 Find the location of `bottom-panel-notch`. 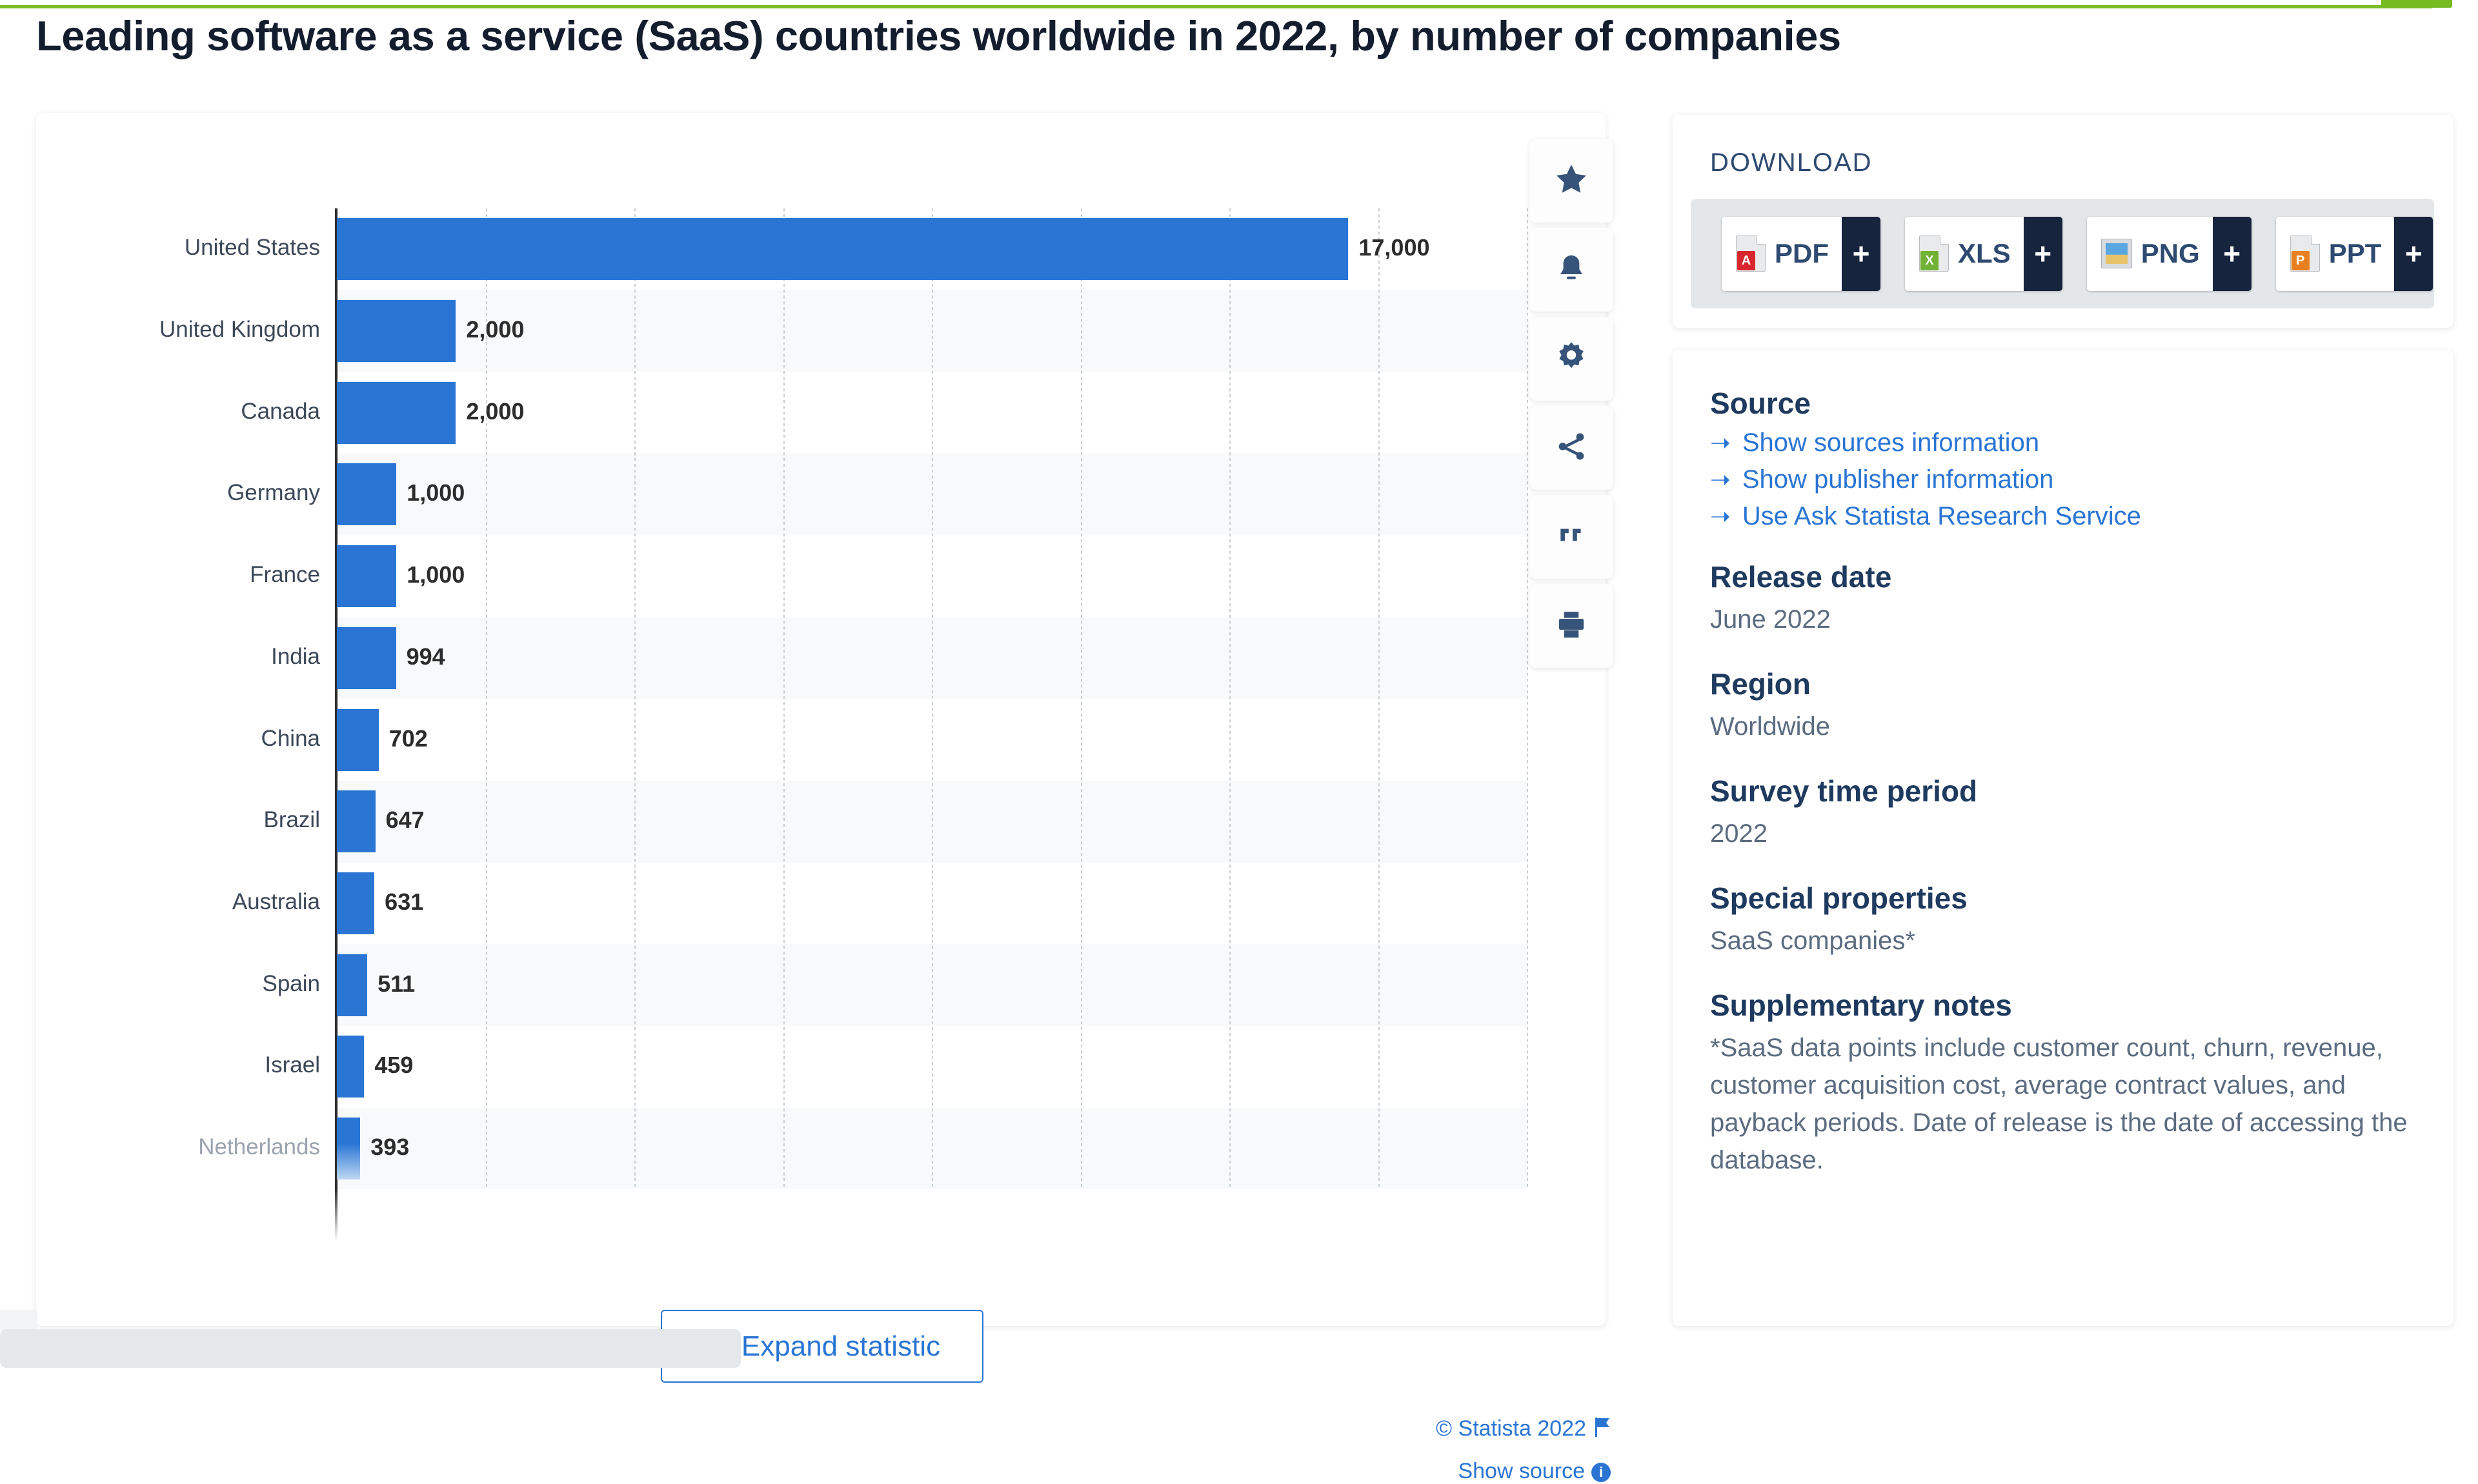

bottom-panel-notch is located at coordinates (18, 1320).